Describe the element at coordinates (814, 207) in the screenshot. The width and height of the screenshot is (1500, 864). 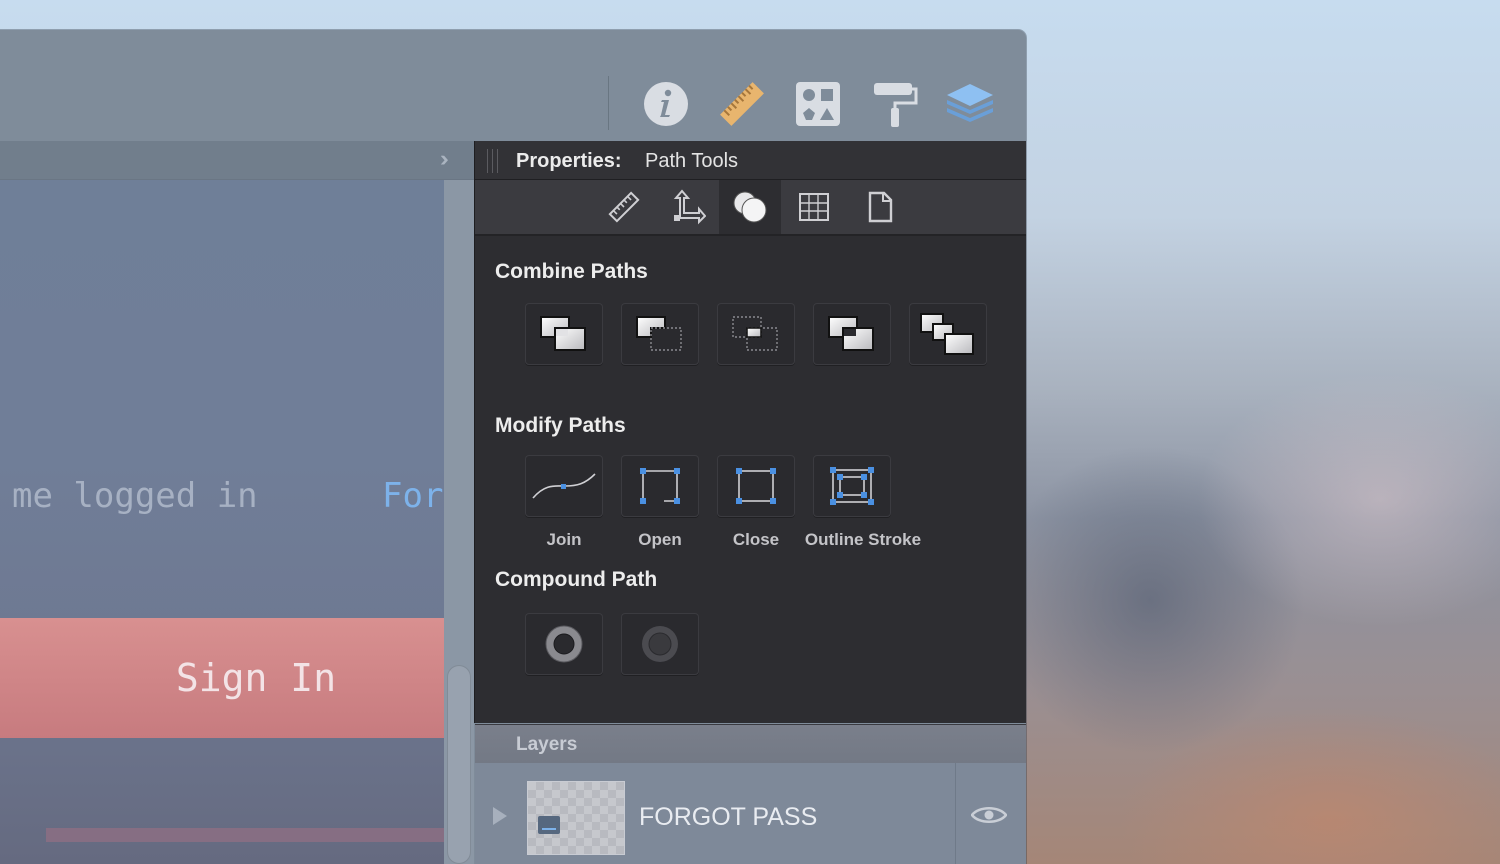
I see `grid-tab-icon` at that location.